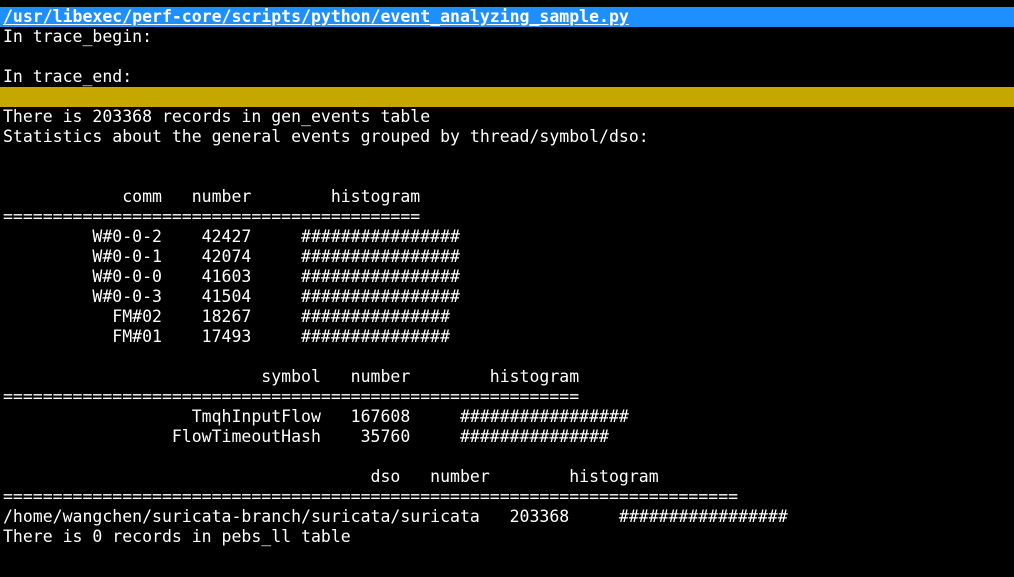 The image size is (1014, 577). I want to click on highlighted-blank-line, so click(507, 97).